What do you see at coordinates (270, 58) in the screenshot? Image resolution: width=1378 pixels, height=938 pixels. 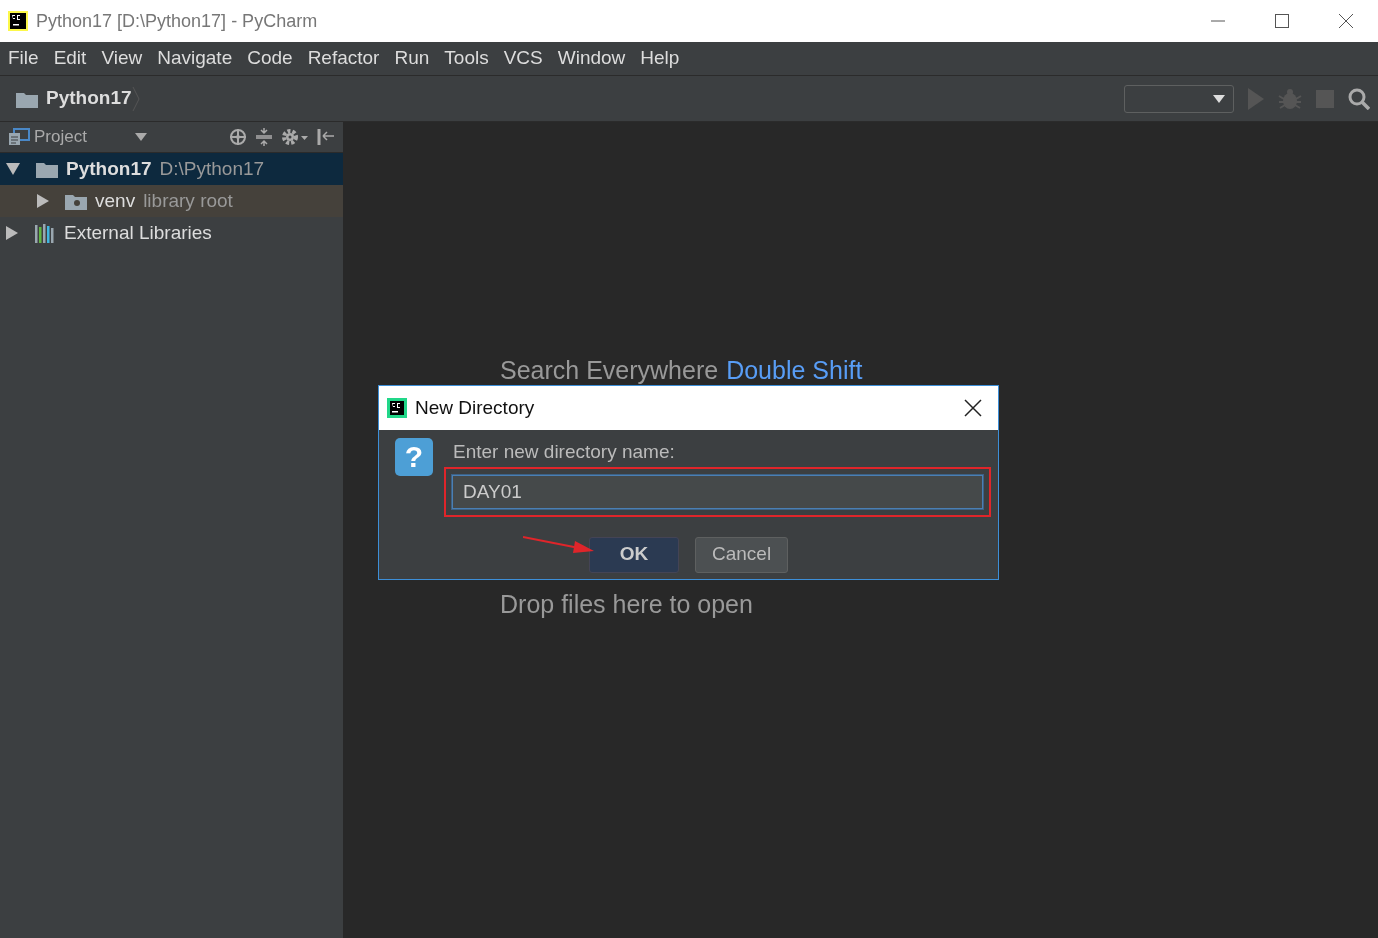 I see `menu-item: Code` at bounding box center [270, 58].